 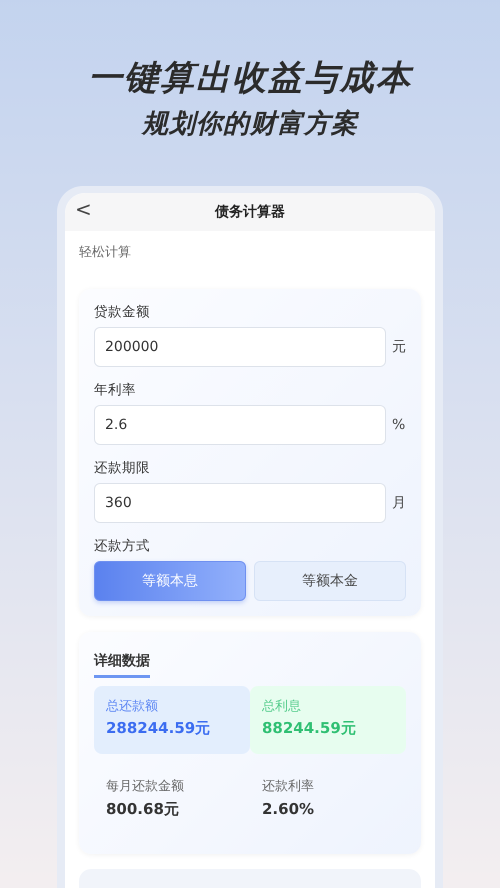 I want to click on stat-label: 每月还款金额, so click(x=145, y=787).